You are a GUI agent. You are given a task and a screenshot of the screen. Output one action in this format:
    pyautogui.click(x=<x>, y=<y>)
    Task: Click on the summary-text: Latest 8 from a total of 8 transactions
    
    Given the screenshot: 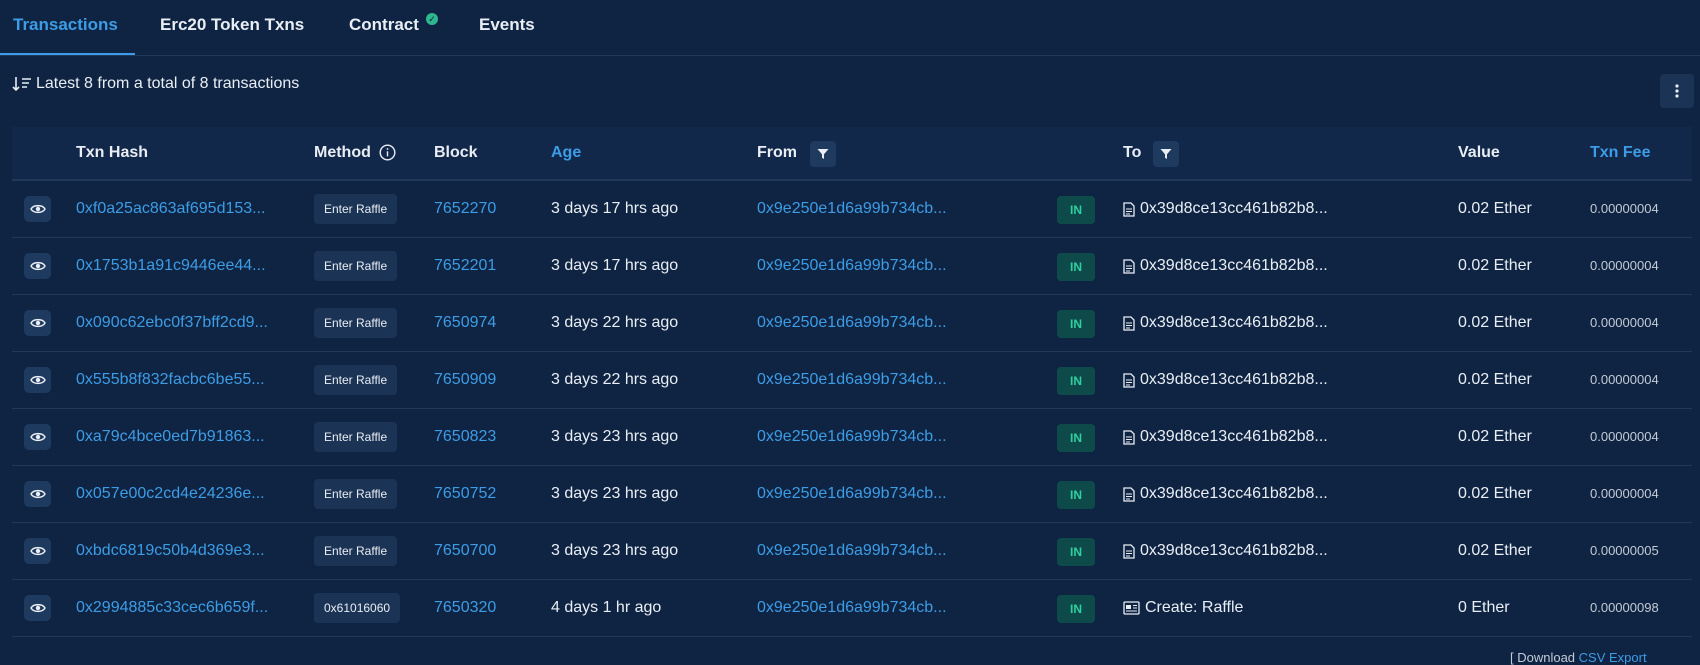 What is the action you would take?
    pyautogui.click(x=168, y=83)
    